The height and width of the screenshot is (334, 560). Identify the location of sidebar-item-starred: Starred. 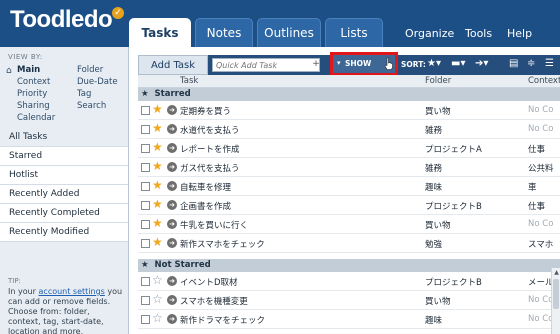
(64, 156).